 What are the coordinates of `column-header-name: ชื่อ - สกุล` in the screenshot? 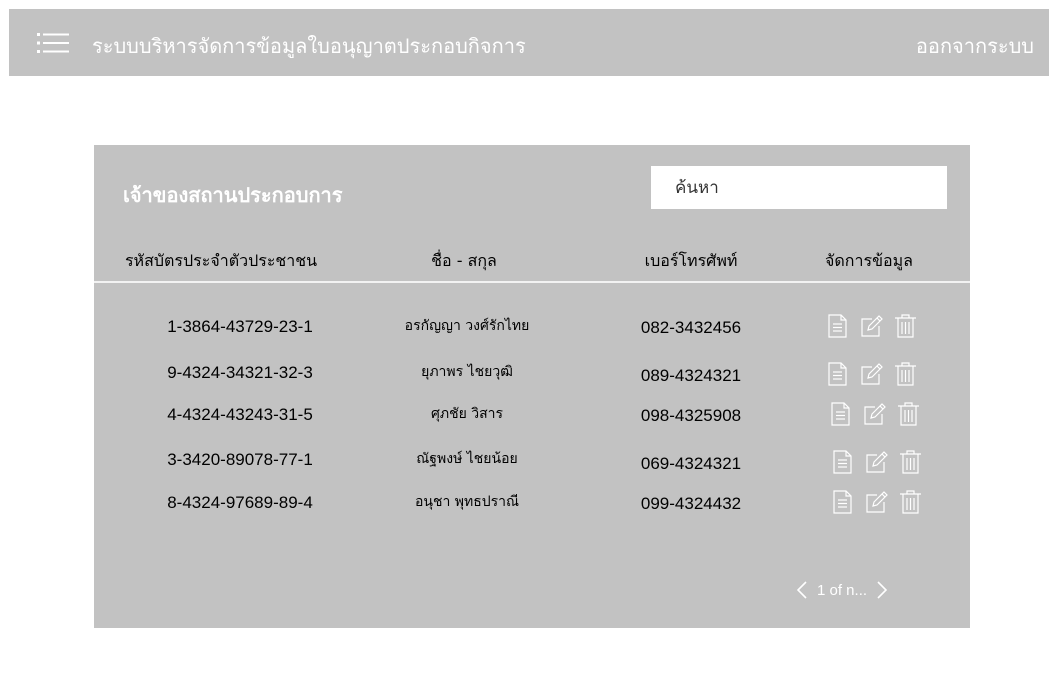 It's located at (464, 260).